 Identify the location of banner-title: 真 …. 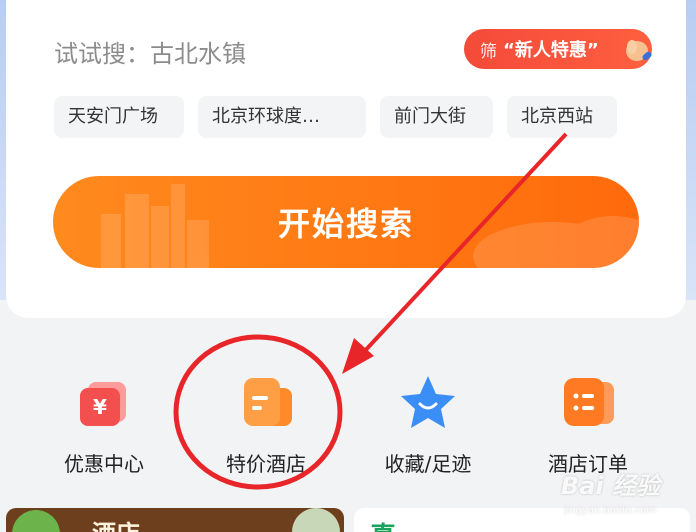
(400, 524).